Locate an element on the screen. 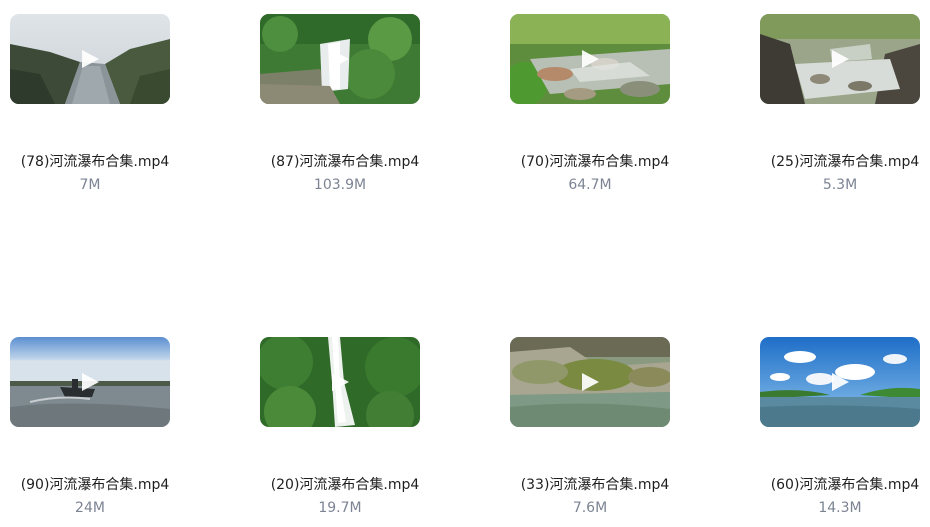 Image resolution: width=930 pixels, height=527 pixels. video-card: (33)河流瀑布合集.mp4 7.6M is located at coordinates (595, 432).